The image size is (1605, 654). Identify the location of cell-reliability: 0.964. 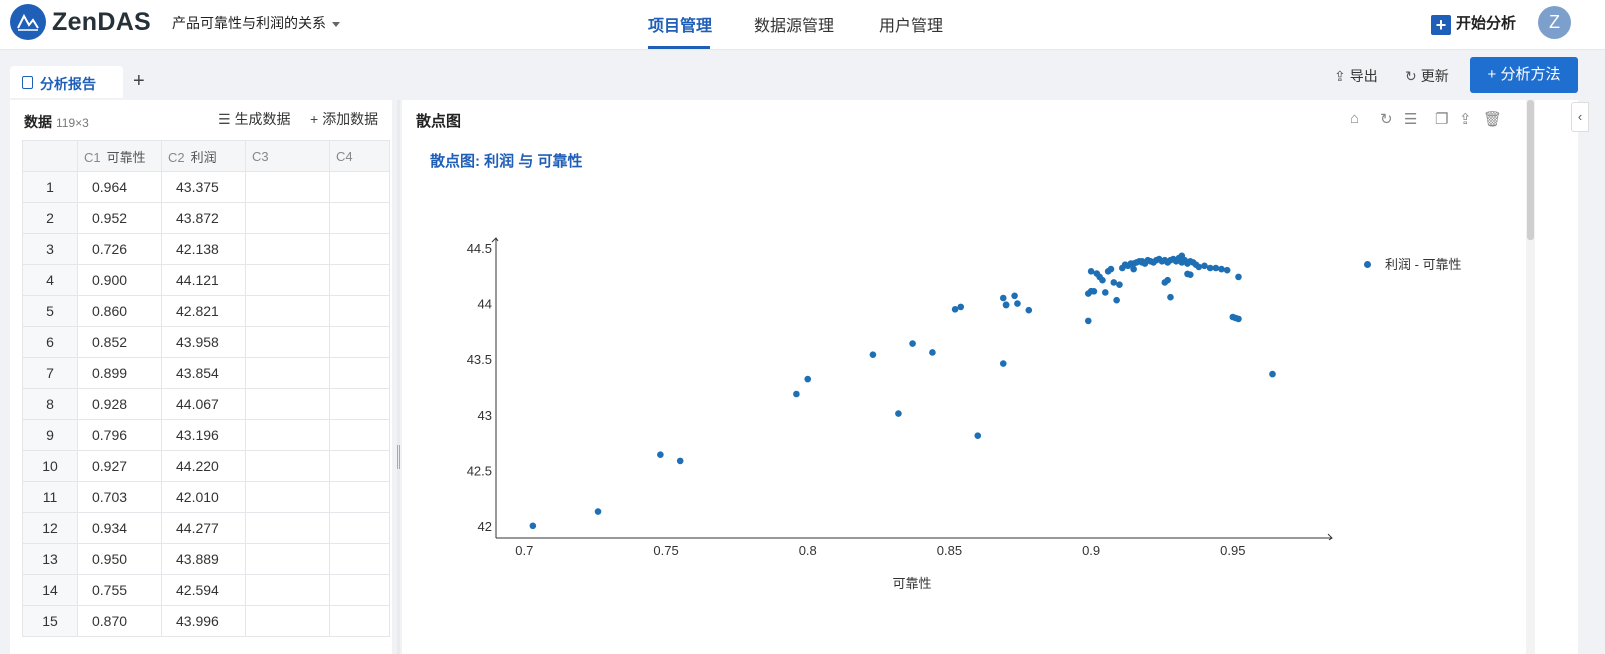
(119, 187).